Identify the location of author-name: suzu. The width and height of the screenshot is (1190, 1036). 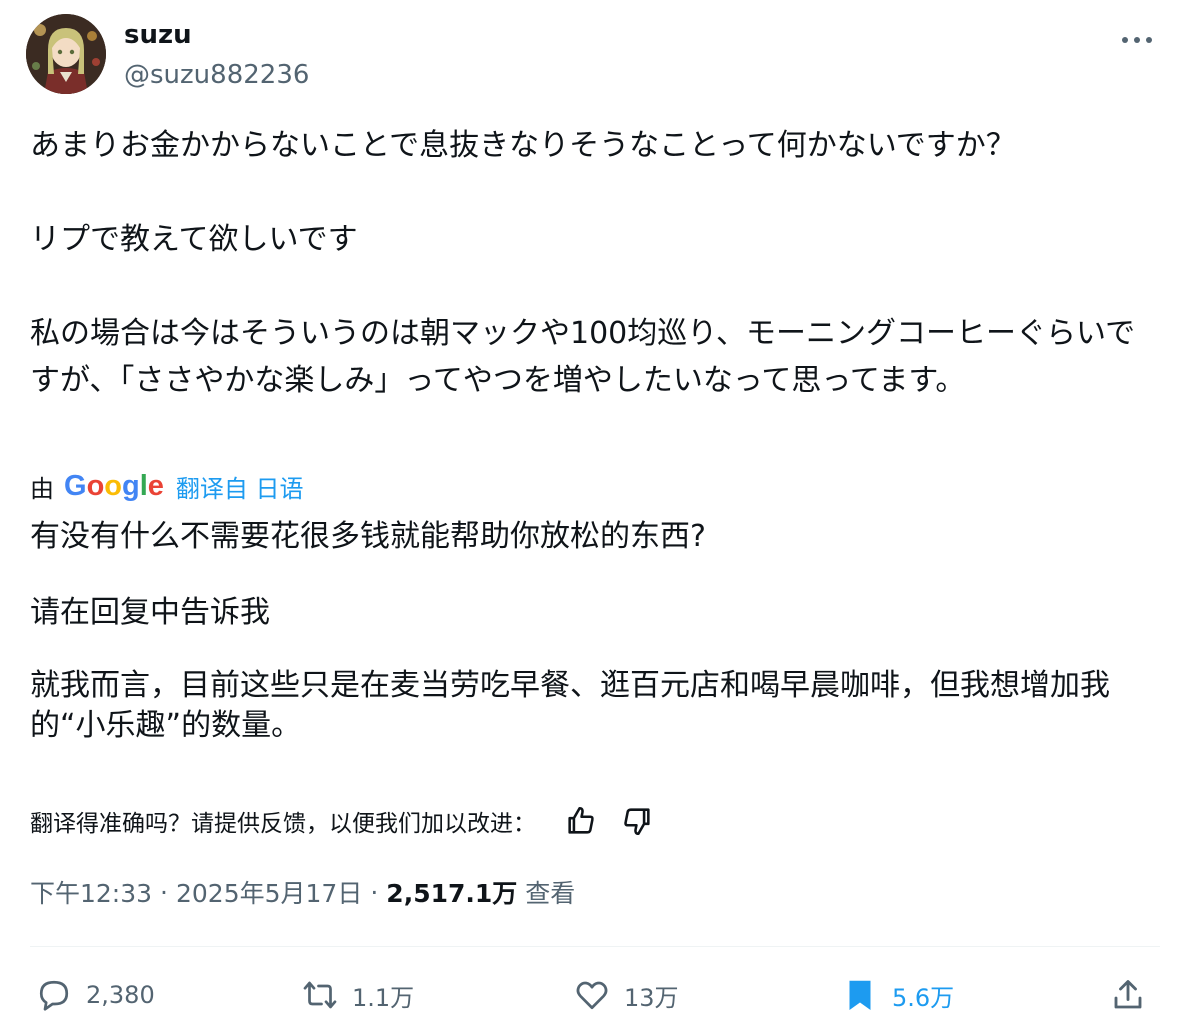
(158, 35).